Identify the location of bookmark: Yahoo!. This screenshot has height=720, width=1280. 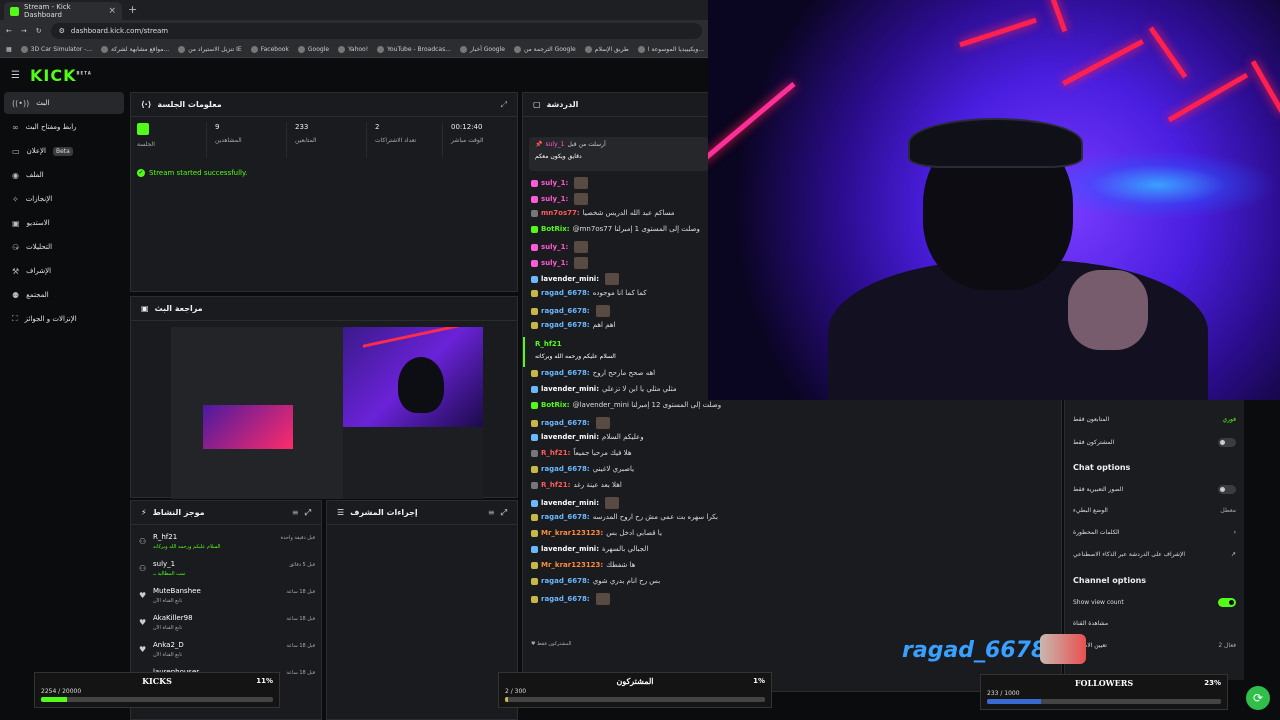
(353, 49).